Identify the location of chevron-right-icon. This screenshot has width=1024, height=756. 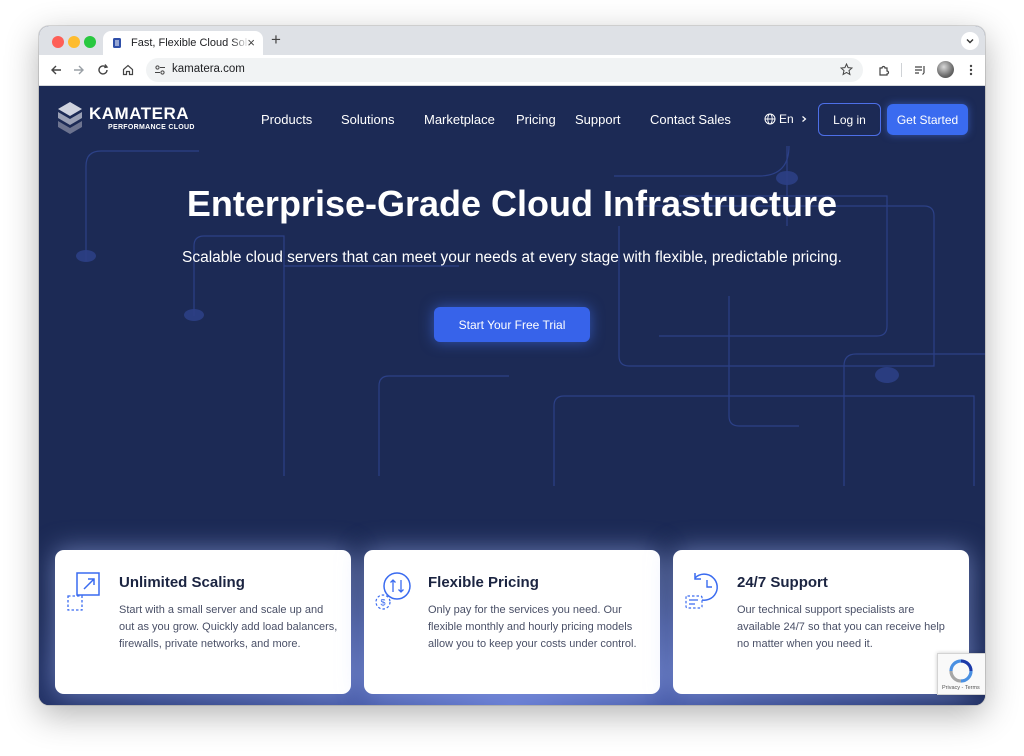
(804, 119).